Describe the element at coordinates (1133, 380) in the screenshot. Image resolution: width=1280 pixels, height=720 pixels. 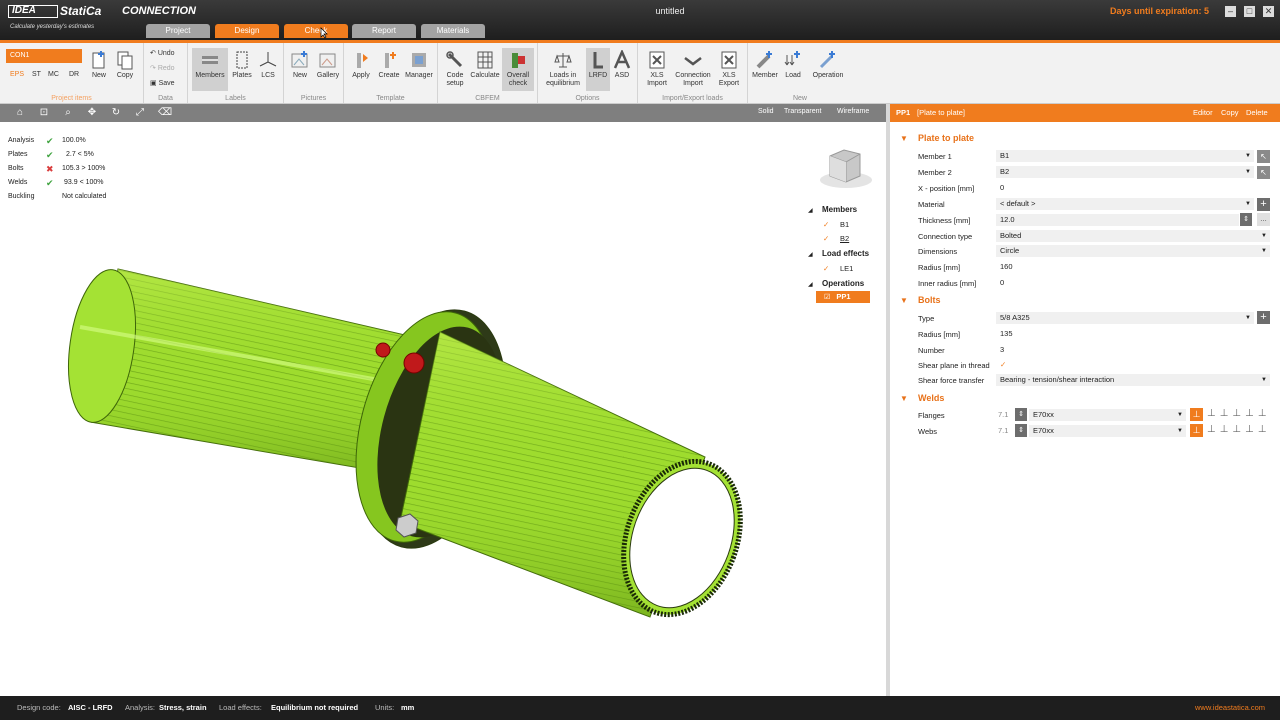
I see `shear-force-select: Bearing - tension/shear interaction ▼` at that location.